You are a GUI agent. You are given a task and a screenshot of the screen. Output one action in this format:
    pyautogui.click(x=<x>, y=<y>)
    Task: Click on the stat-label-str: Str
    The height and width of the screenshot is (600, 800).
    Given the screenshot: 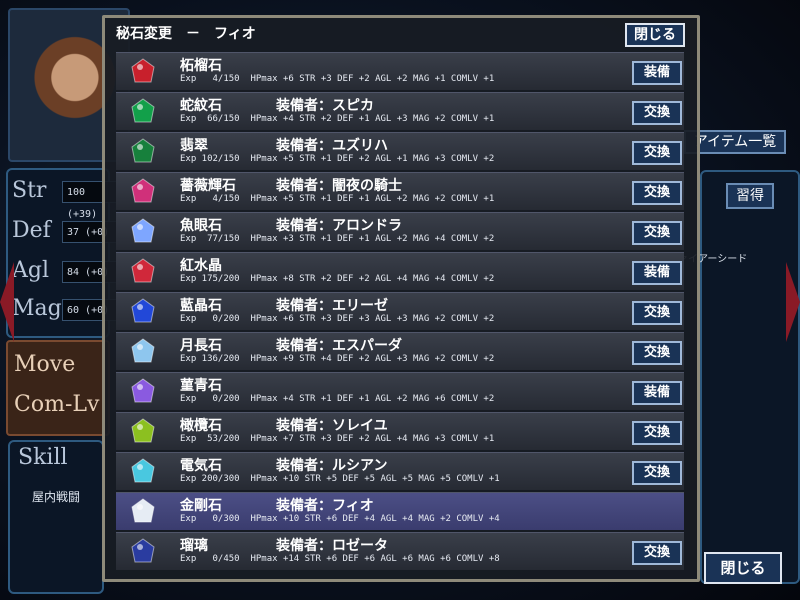 What is the action you would take?
    pyautogui.click(x=29, y=190)
    